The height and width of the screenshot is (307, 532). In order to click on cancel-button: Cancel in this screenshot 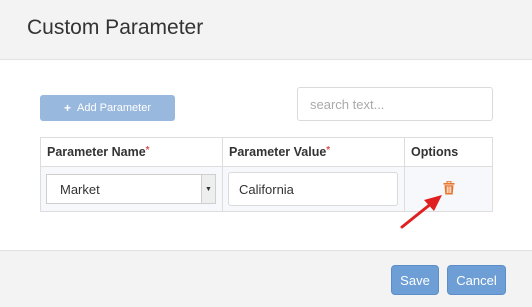, I will do `click(476, 280)`.